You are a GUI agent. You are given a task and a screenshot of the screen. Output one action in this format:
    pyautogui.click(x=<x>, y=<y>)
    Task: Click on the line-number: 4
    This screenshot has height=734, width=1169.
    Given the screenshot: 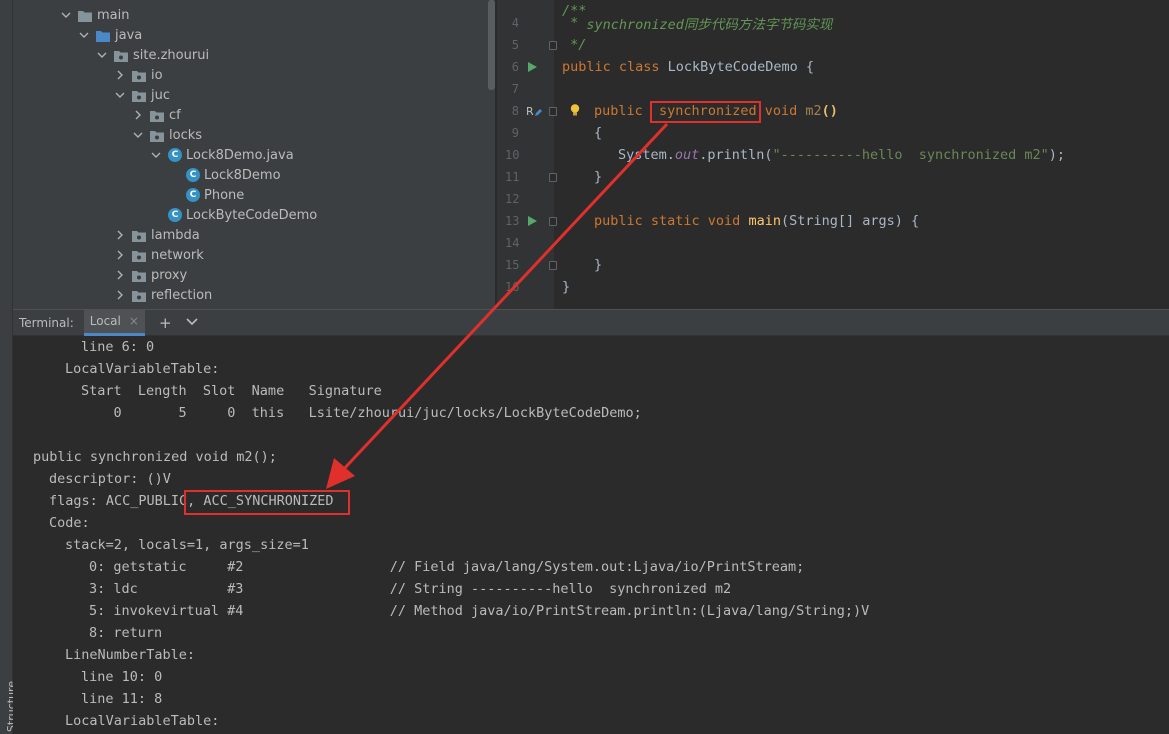 What is the action you would take?
    pyautogui.click(x=515, y=23)
    